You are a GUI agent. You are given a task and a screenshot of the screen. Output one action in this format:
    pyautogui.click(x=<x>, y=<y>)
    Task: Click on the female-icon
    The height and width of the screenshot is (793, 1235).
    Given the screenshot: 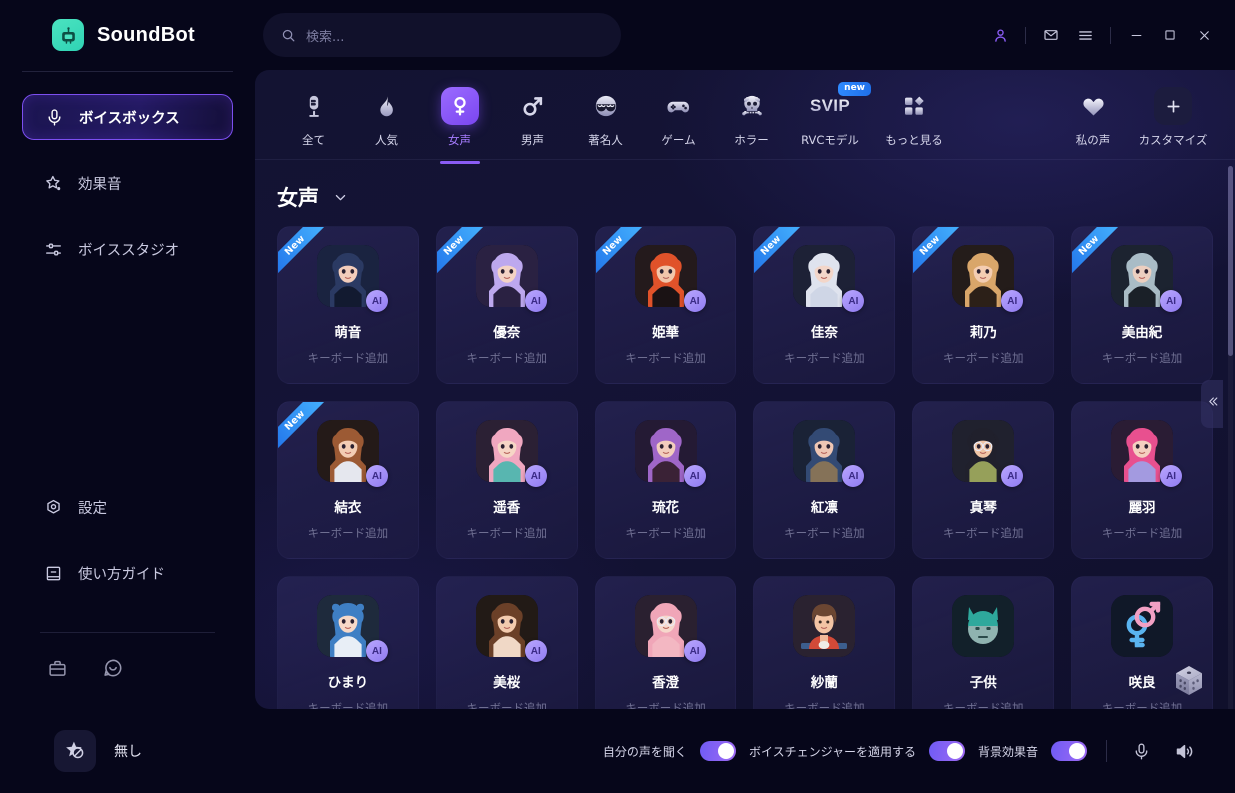 What is the action you would take?
    pyautogui.click(x=459, y=106)
    